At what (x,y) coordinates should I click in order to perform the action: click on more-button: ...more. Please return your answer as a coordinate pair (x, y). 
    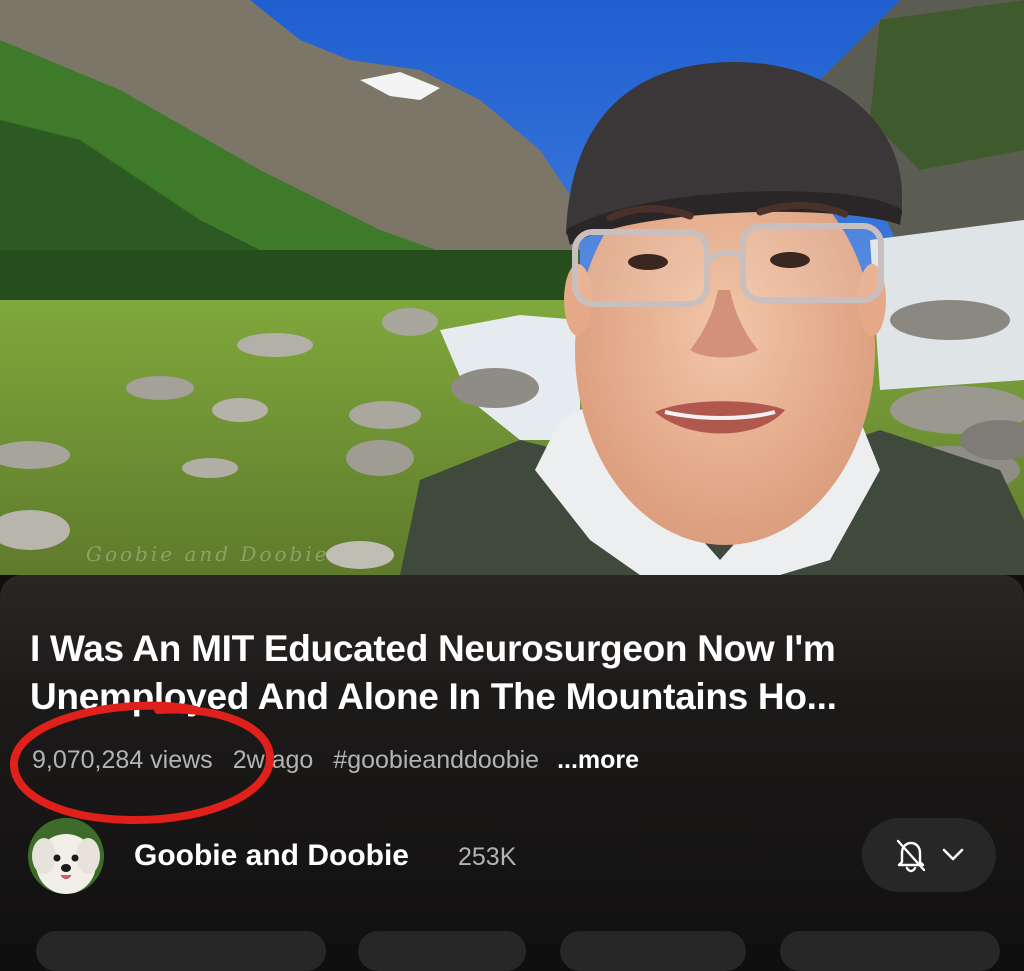
    Looking at the image, I should click on (598, 760).